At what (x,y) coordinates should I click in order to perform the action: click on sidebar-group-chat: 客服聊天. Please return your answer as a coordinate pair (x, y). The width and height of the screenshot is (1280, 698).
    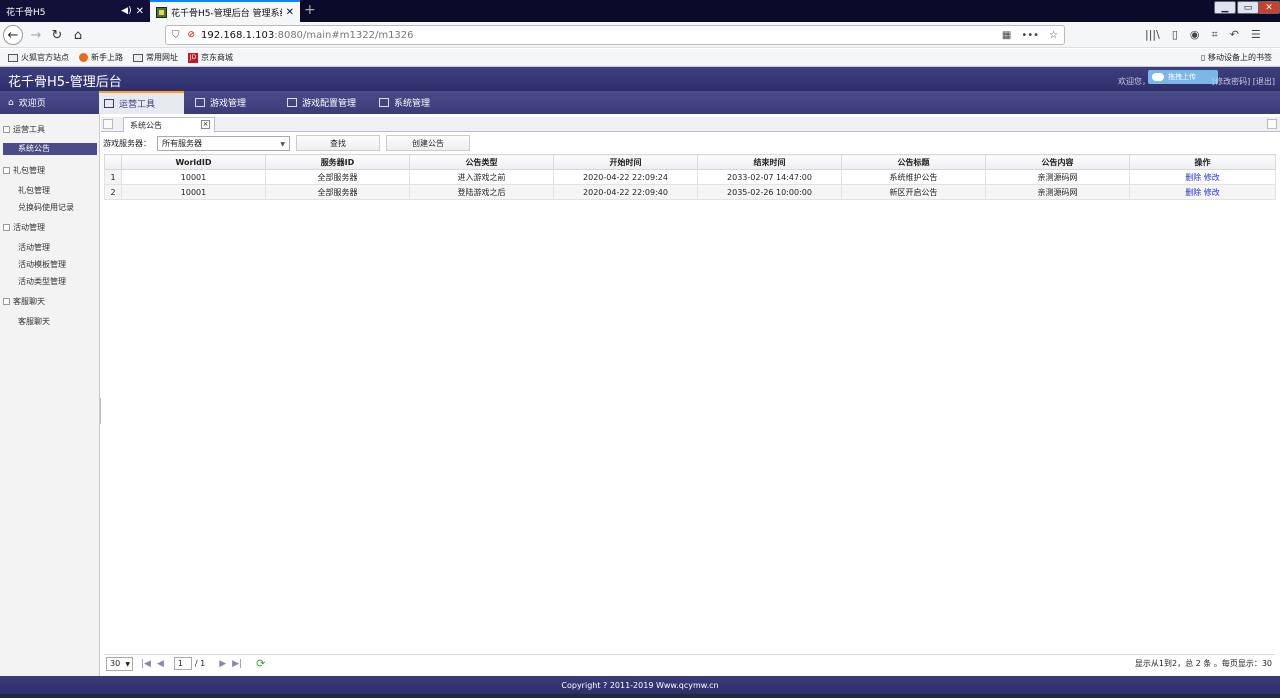
    Looking at the image, I should click on (24, 301).